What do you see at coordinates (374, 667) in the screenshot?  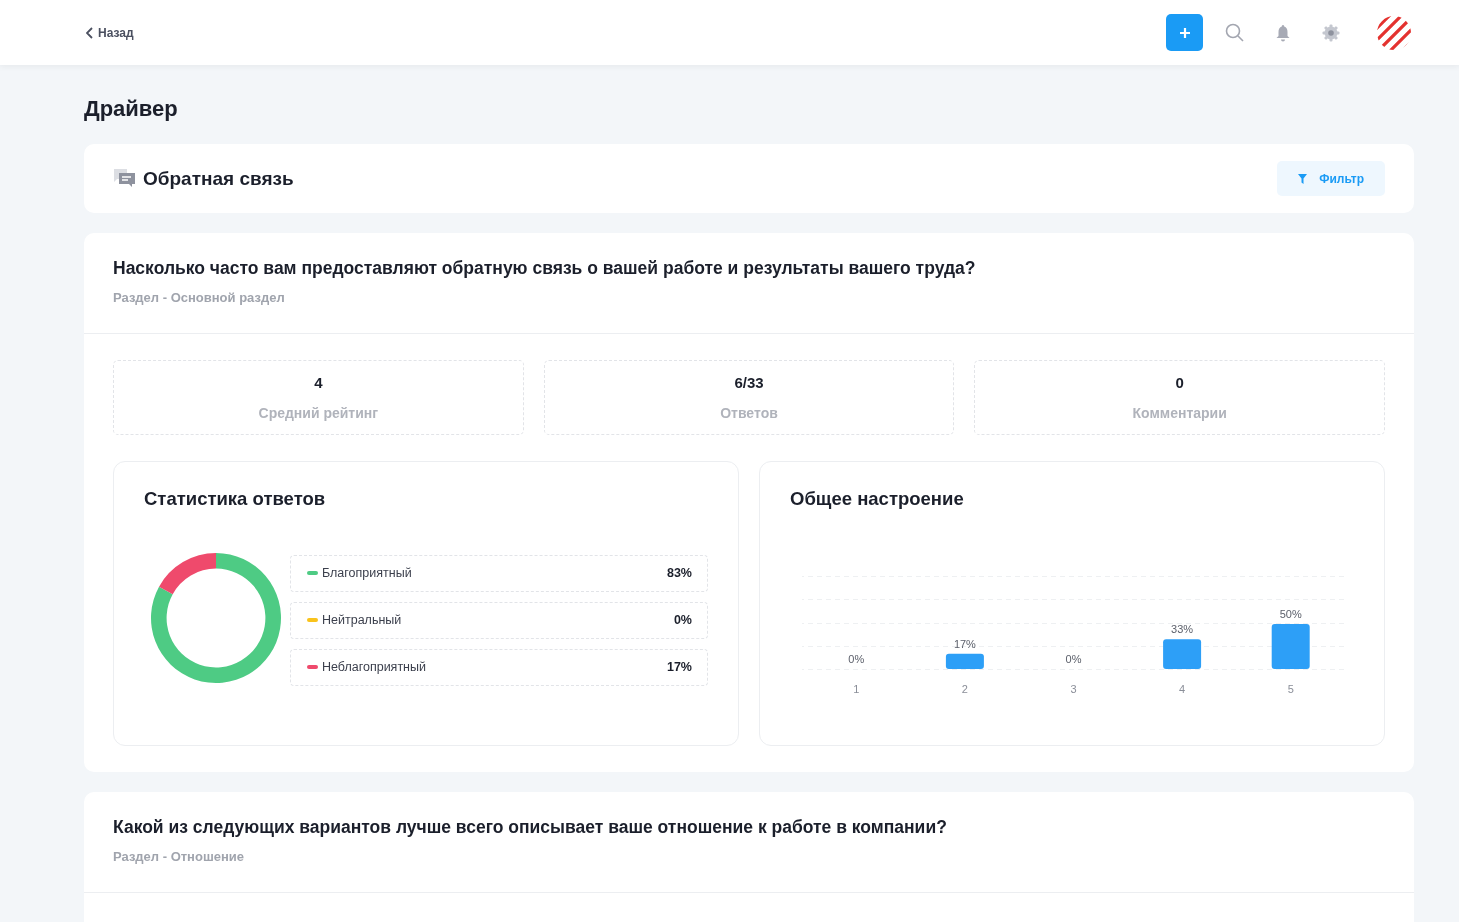 I see `legend-label: Неблагоприятный` at bounding box center [374, 667].